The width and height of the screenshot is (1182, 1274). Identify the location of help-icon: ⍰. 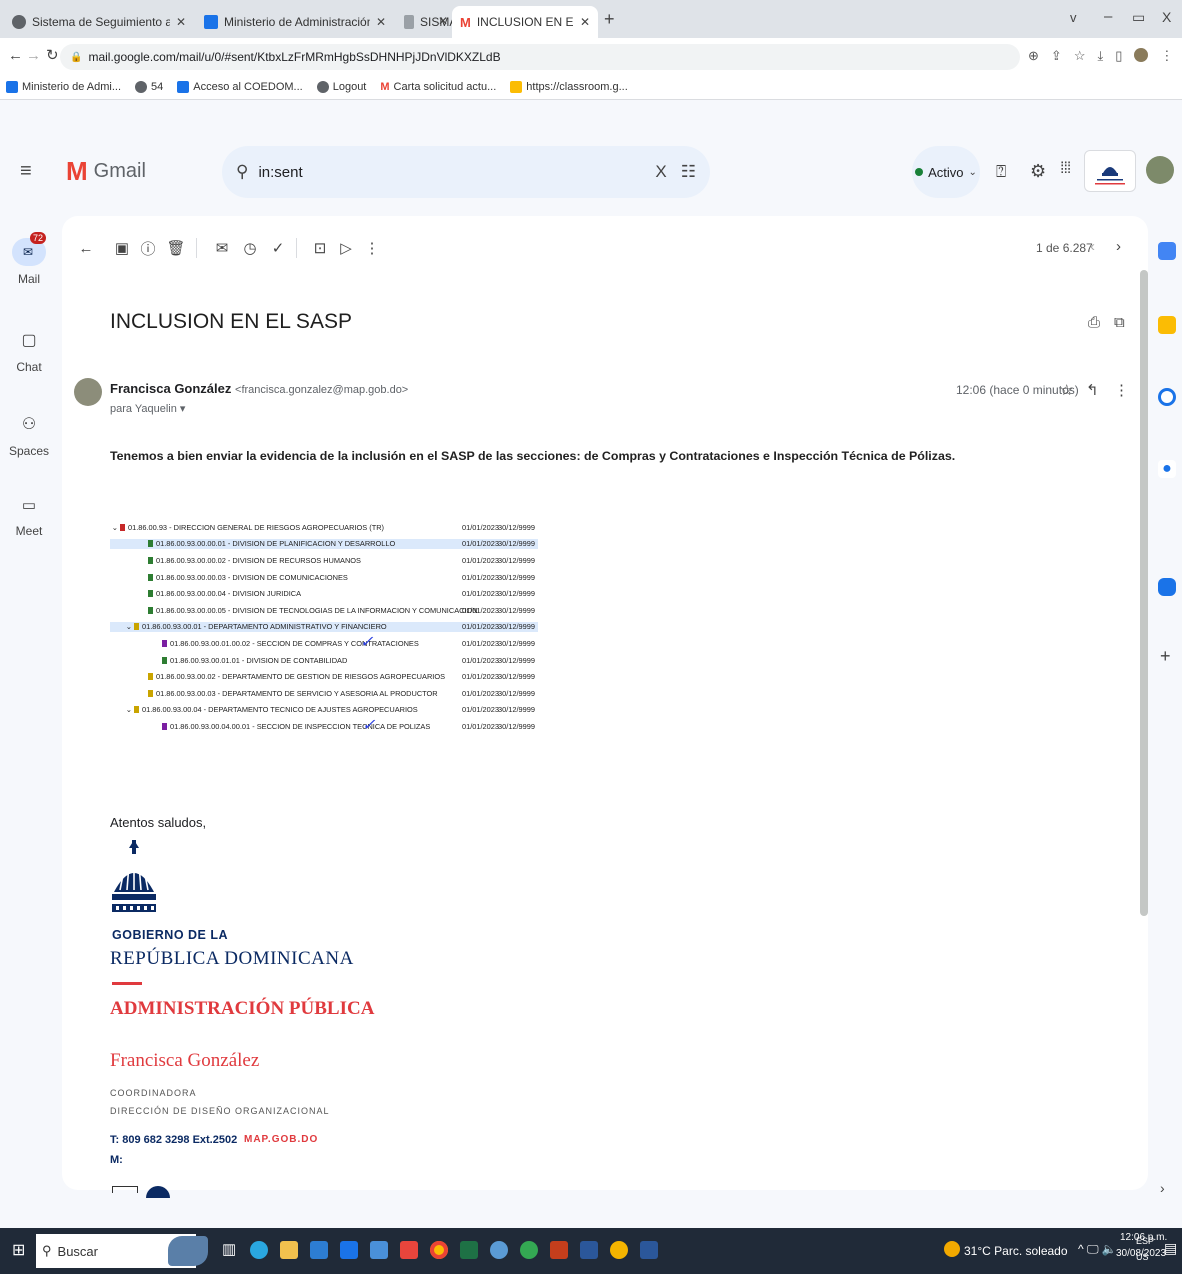
(1001, 172).